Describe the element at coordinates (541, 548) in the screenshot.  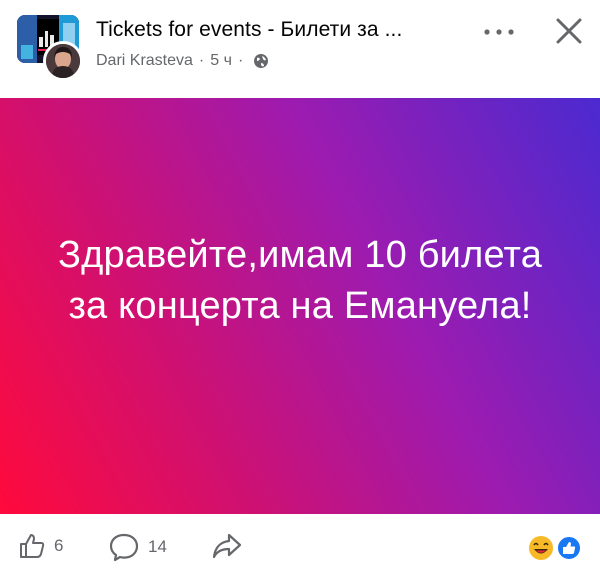
I see `laughing-emoji-icon` at that location.